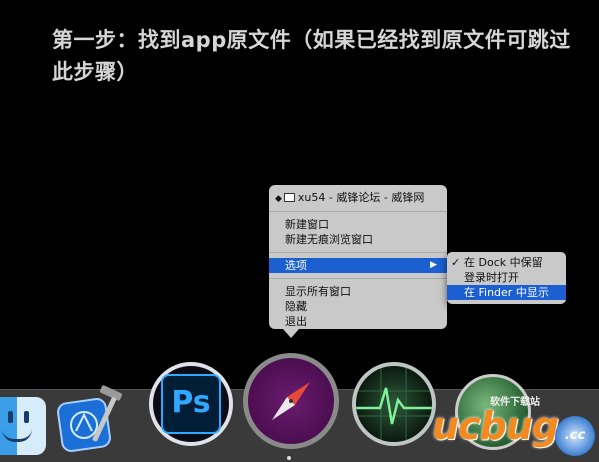 The width and height of the screenshot is (599, 462). Describe the element at coordinates (358, 224) in the screenshot. I see `menu-item-new-window: 新建窗口` at that location.